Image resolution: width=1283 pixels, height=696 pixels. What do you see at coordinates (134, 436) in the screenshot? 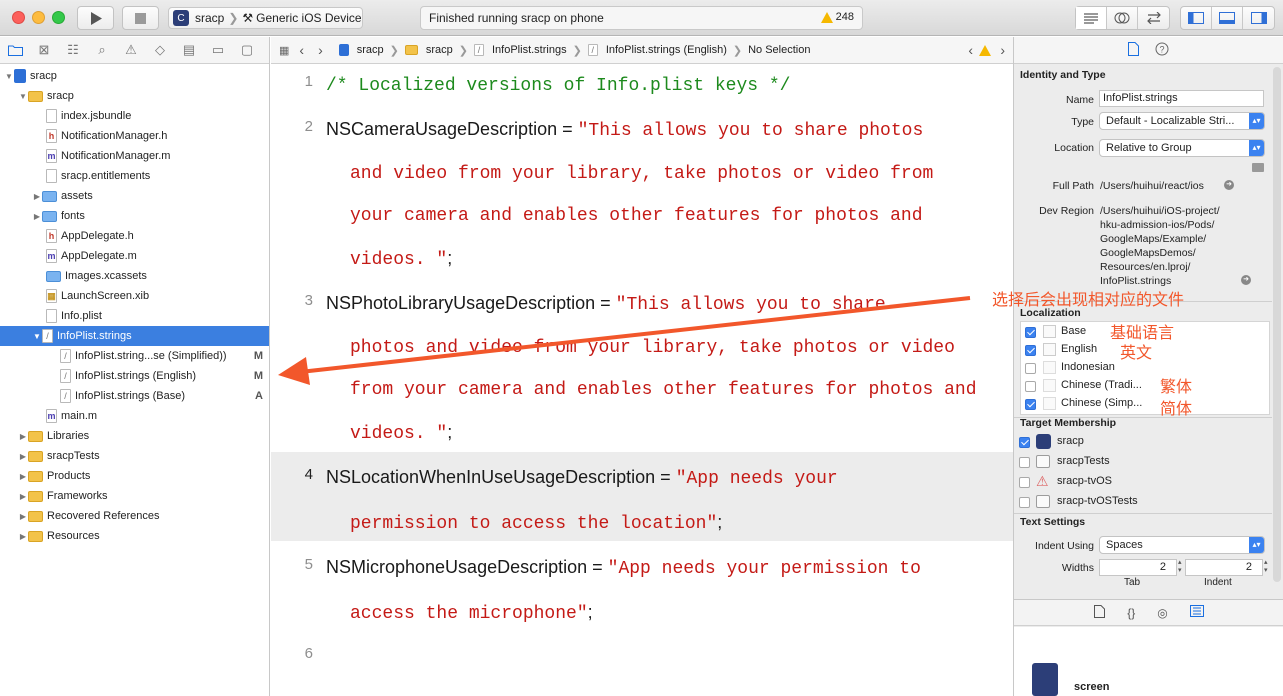
I see `tree-item-folder: ▶ Libraries` at bounding box center [134, 436].